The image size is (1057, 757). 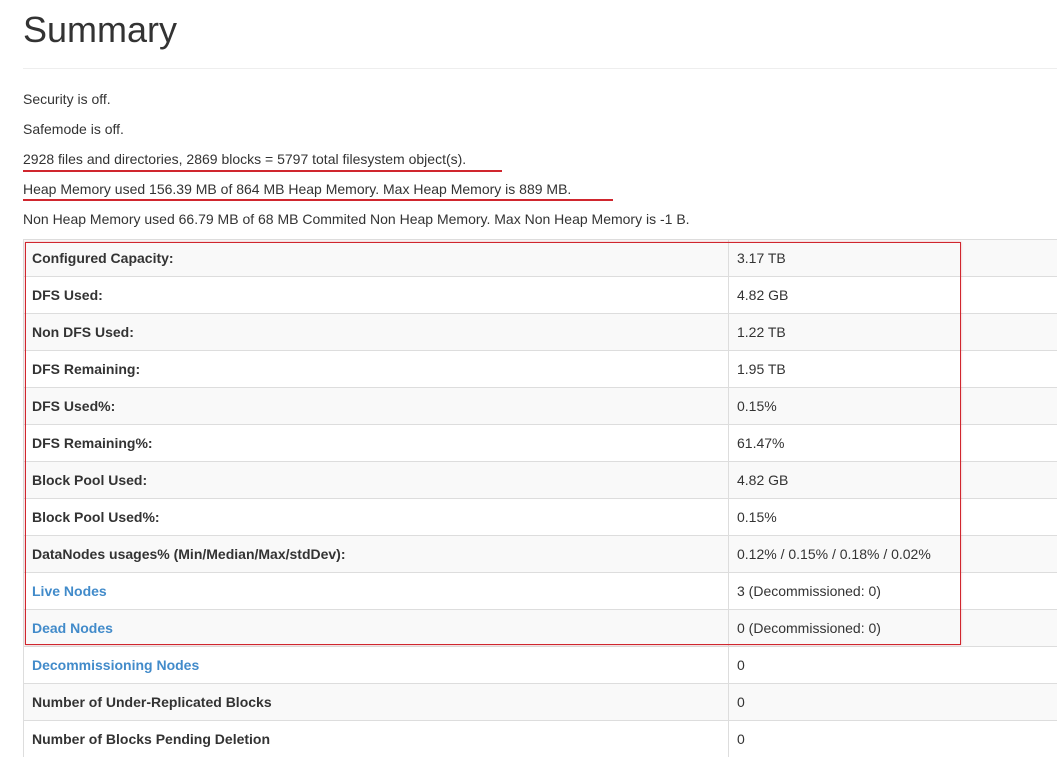 I want to click on table-row: Block Pool Used: 4.82 GB, so click(x=540, y=480).